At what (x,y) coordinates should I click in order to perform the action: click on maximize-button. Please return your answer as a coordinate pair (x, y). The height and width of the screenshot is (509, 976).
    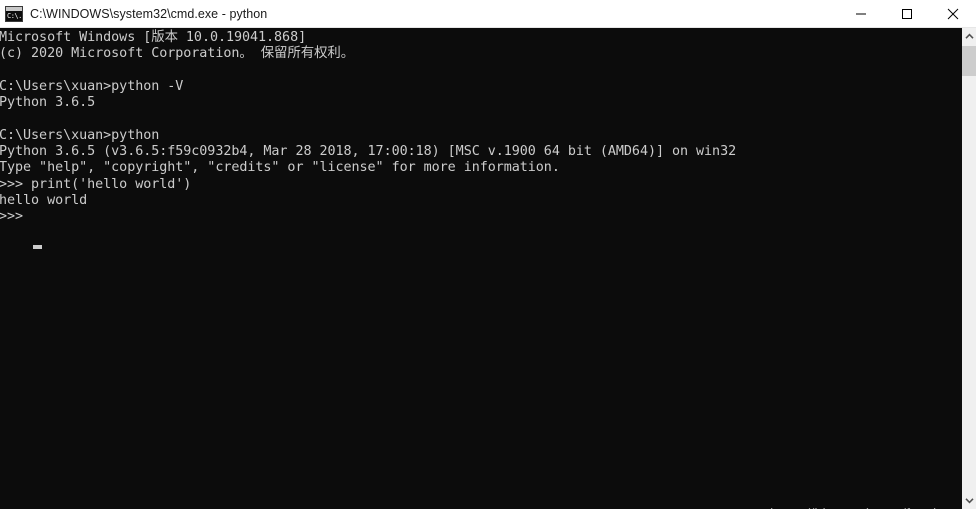
    Looking at the image, I should click on (907, 14).